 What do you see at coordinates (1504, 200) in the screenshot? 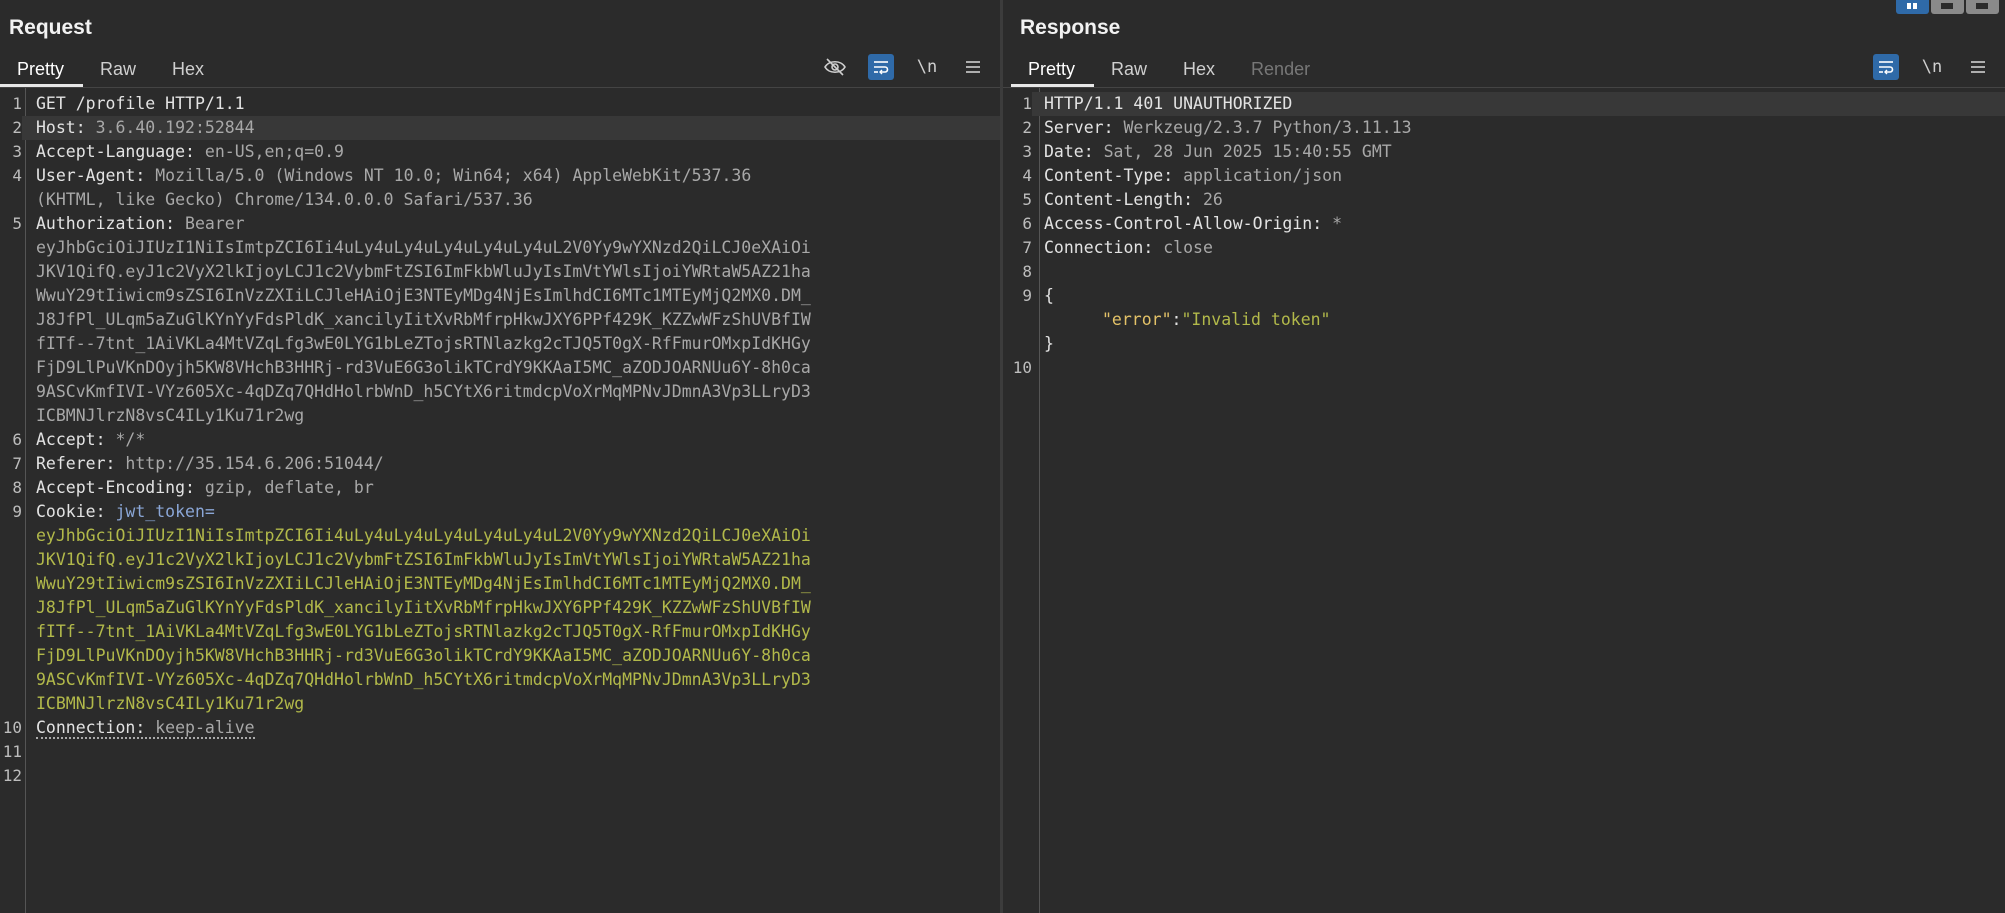
I see `code-line: 5 Content-Length: 26` at bounding box center [1504, 200].